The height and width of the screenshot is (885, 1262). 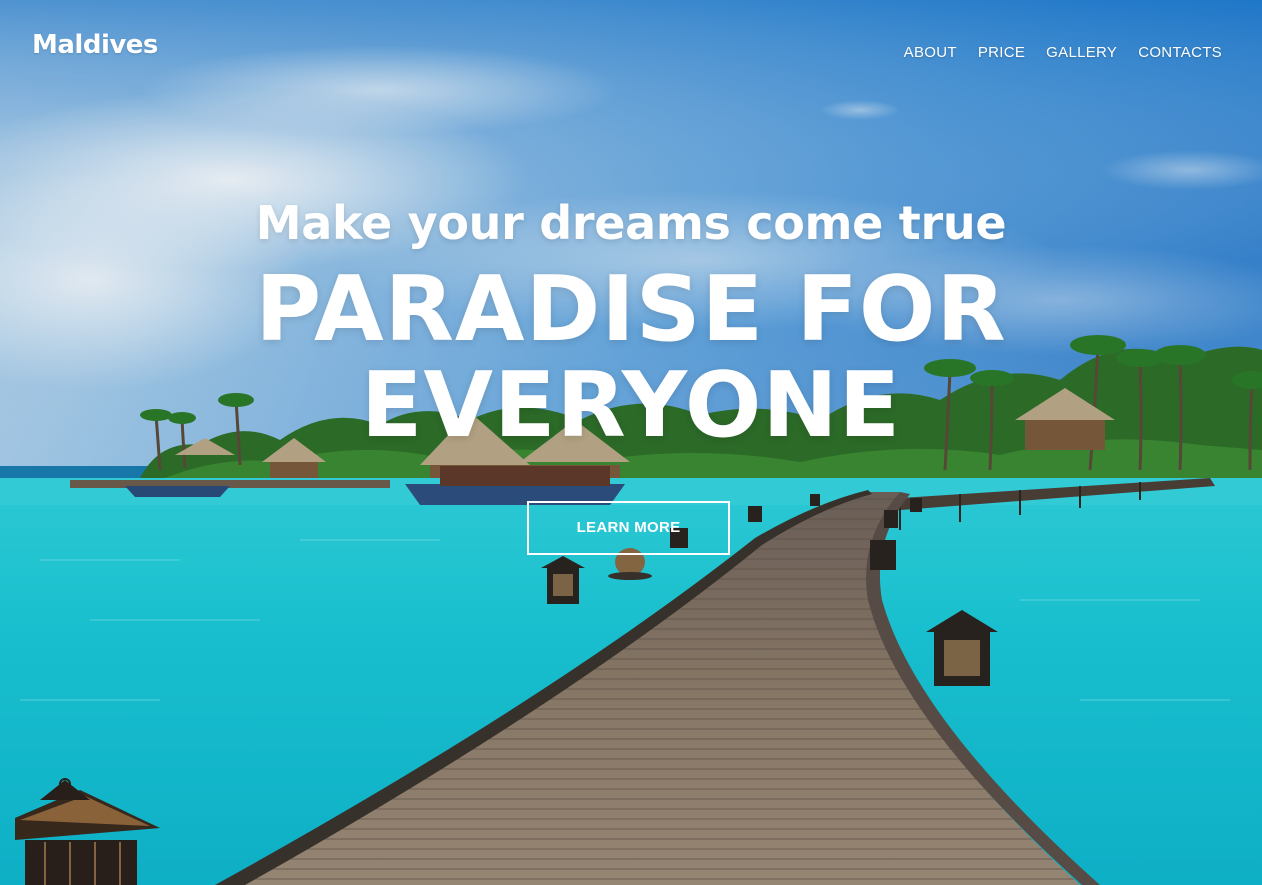 I want to click on menu-item-contacts: CONTACTS, so click(x=1180, y=53).